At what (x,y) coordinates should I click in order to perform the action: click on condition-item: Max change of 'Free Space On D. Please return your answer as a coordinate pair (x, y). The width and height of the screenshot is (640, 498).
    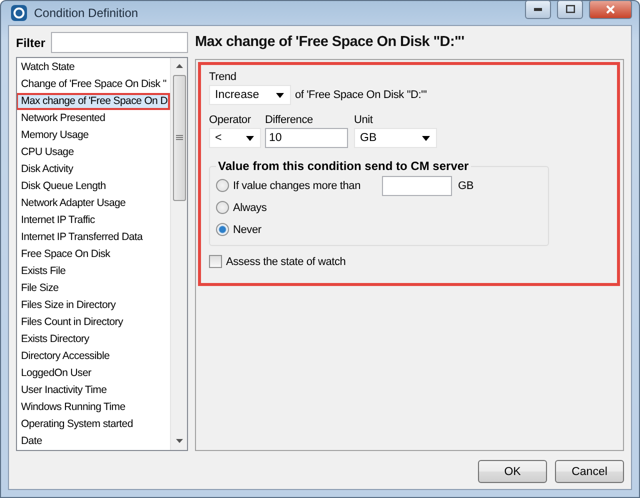
    Looking at the image, I should click on (93, 101).